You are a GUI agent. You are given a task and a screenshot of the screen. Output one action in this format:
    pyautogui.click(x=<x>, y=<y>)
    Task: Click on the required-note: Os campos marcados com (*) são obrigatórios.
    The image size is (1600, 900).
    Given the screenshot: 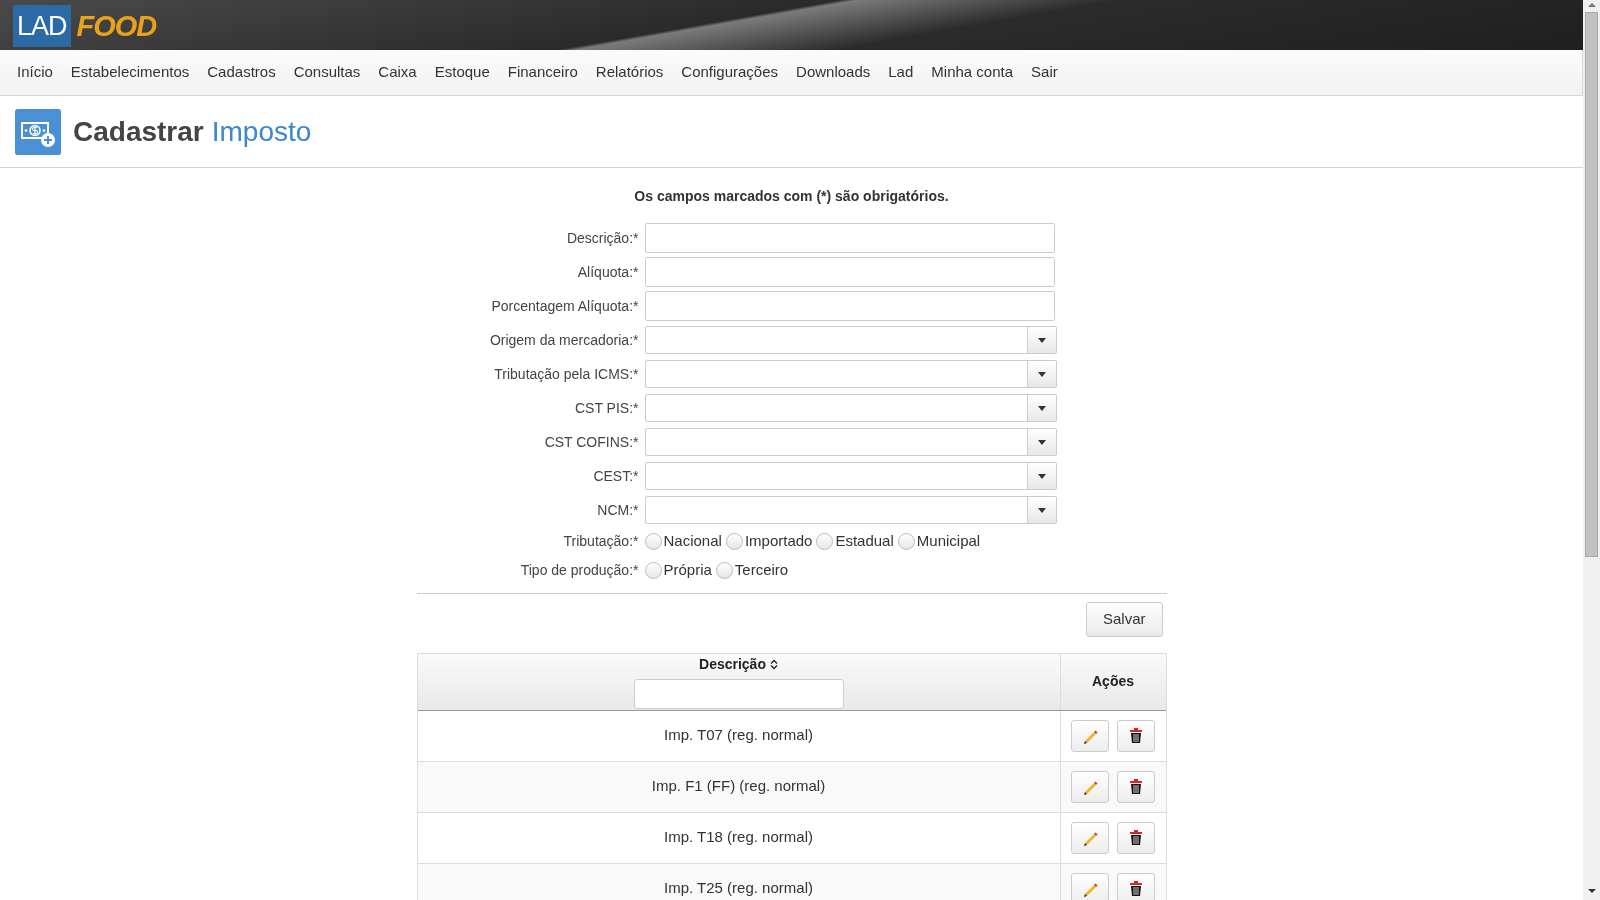 What is the action you would take?
    pyautogui.click(x=791, y=196)
    